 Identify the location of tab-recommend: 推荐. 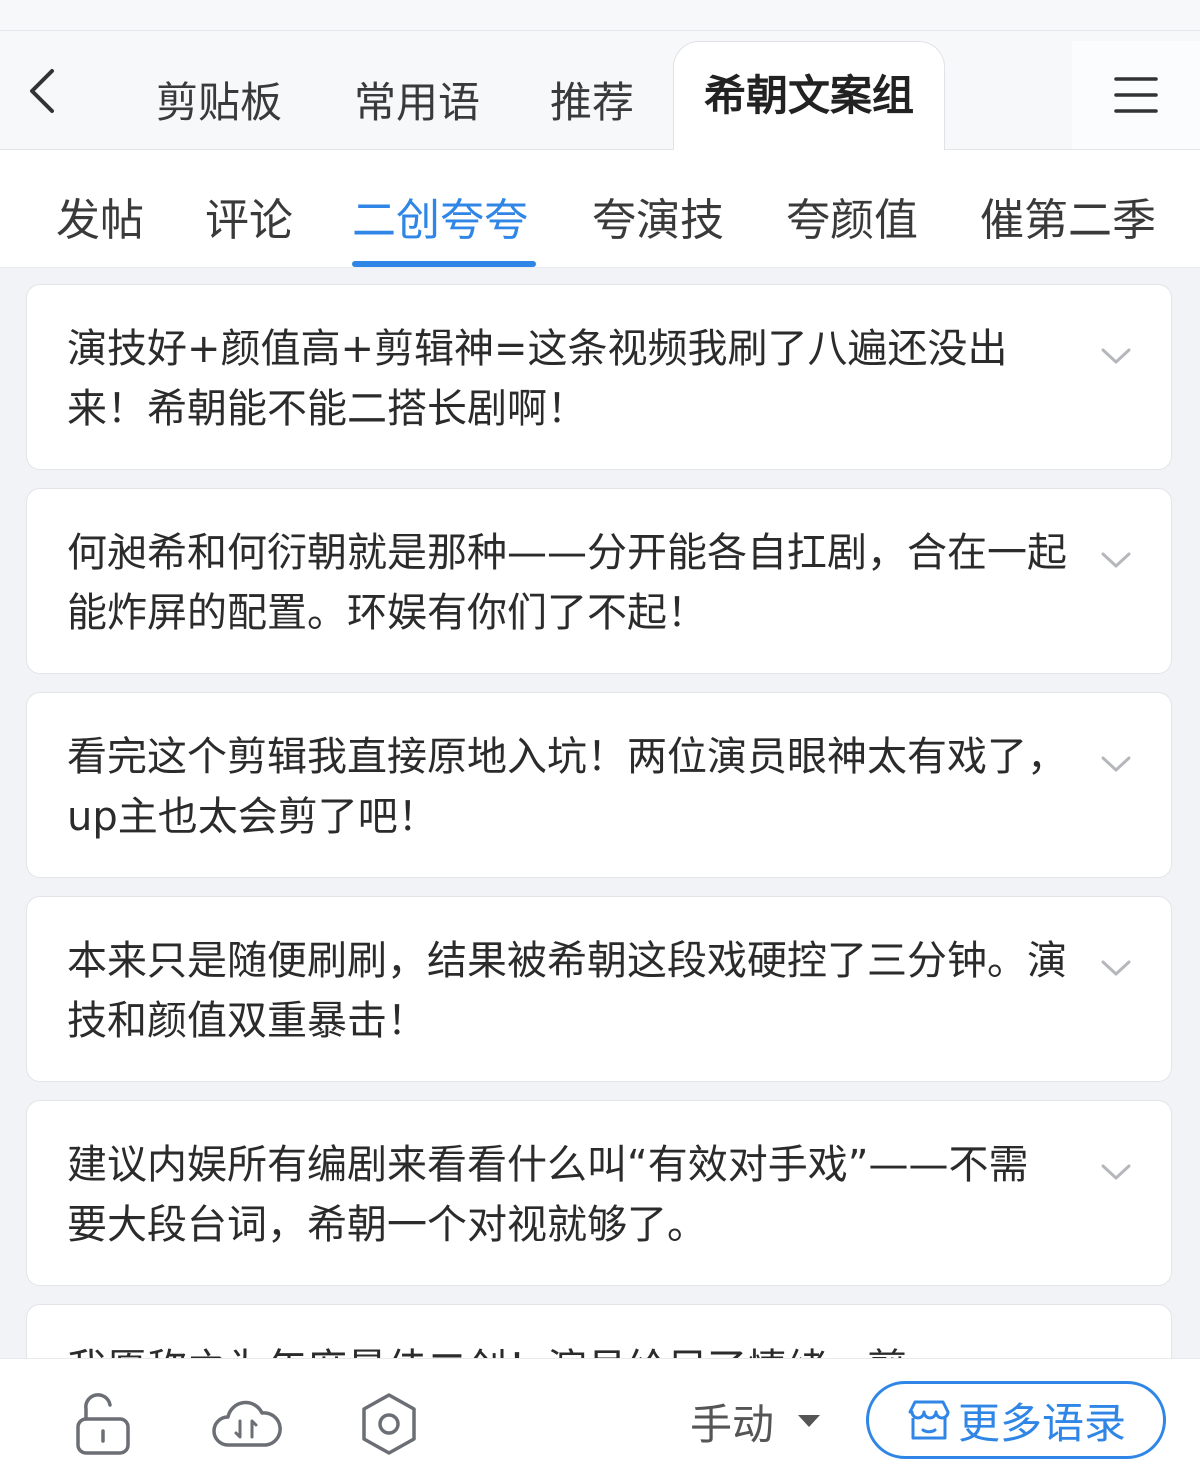
(592, 99).